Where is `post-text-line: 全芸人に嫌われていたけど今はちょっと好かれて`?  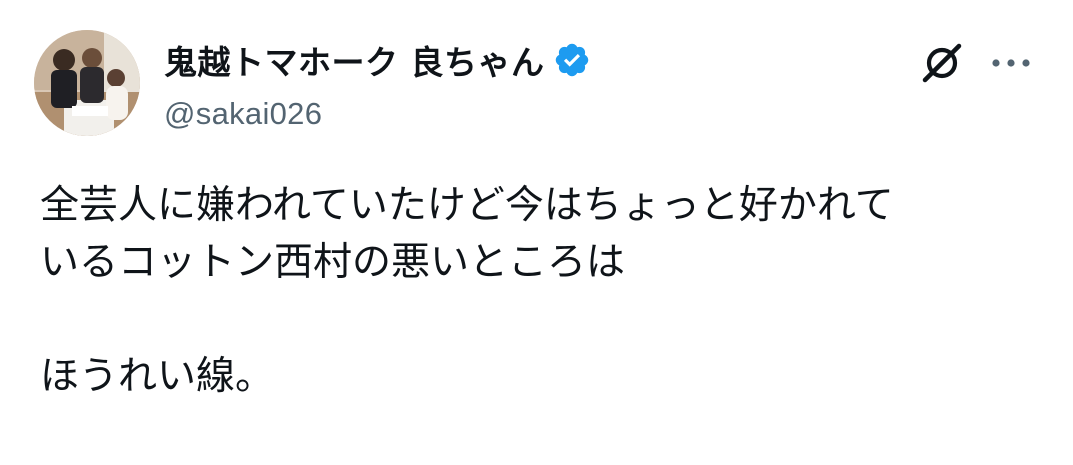 post-text-line: 全芸人に嫌われていたけど今はちょっと好かれて is located at coordinates (467, 205).